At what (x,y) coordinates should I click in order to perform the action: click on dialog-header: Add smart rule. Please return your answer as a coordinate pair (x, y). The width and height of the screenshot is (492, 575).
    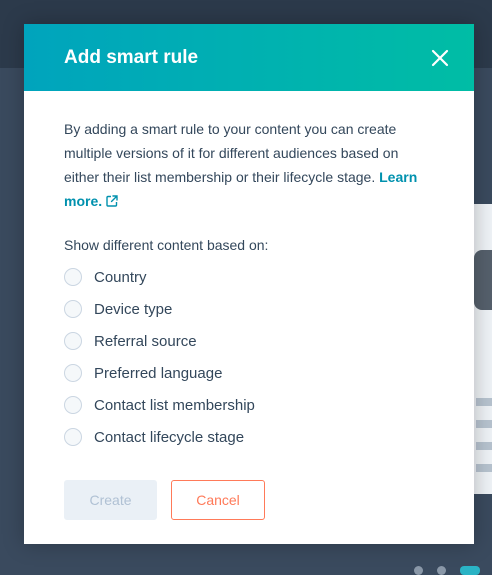
    Looking at the image, I should click on (249, 57).